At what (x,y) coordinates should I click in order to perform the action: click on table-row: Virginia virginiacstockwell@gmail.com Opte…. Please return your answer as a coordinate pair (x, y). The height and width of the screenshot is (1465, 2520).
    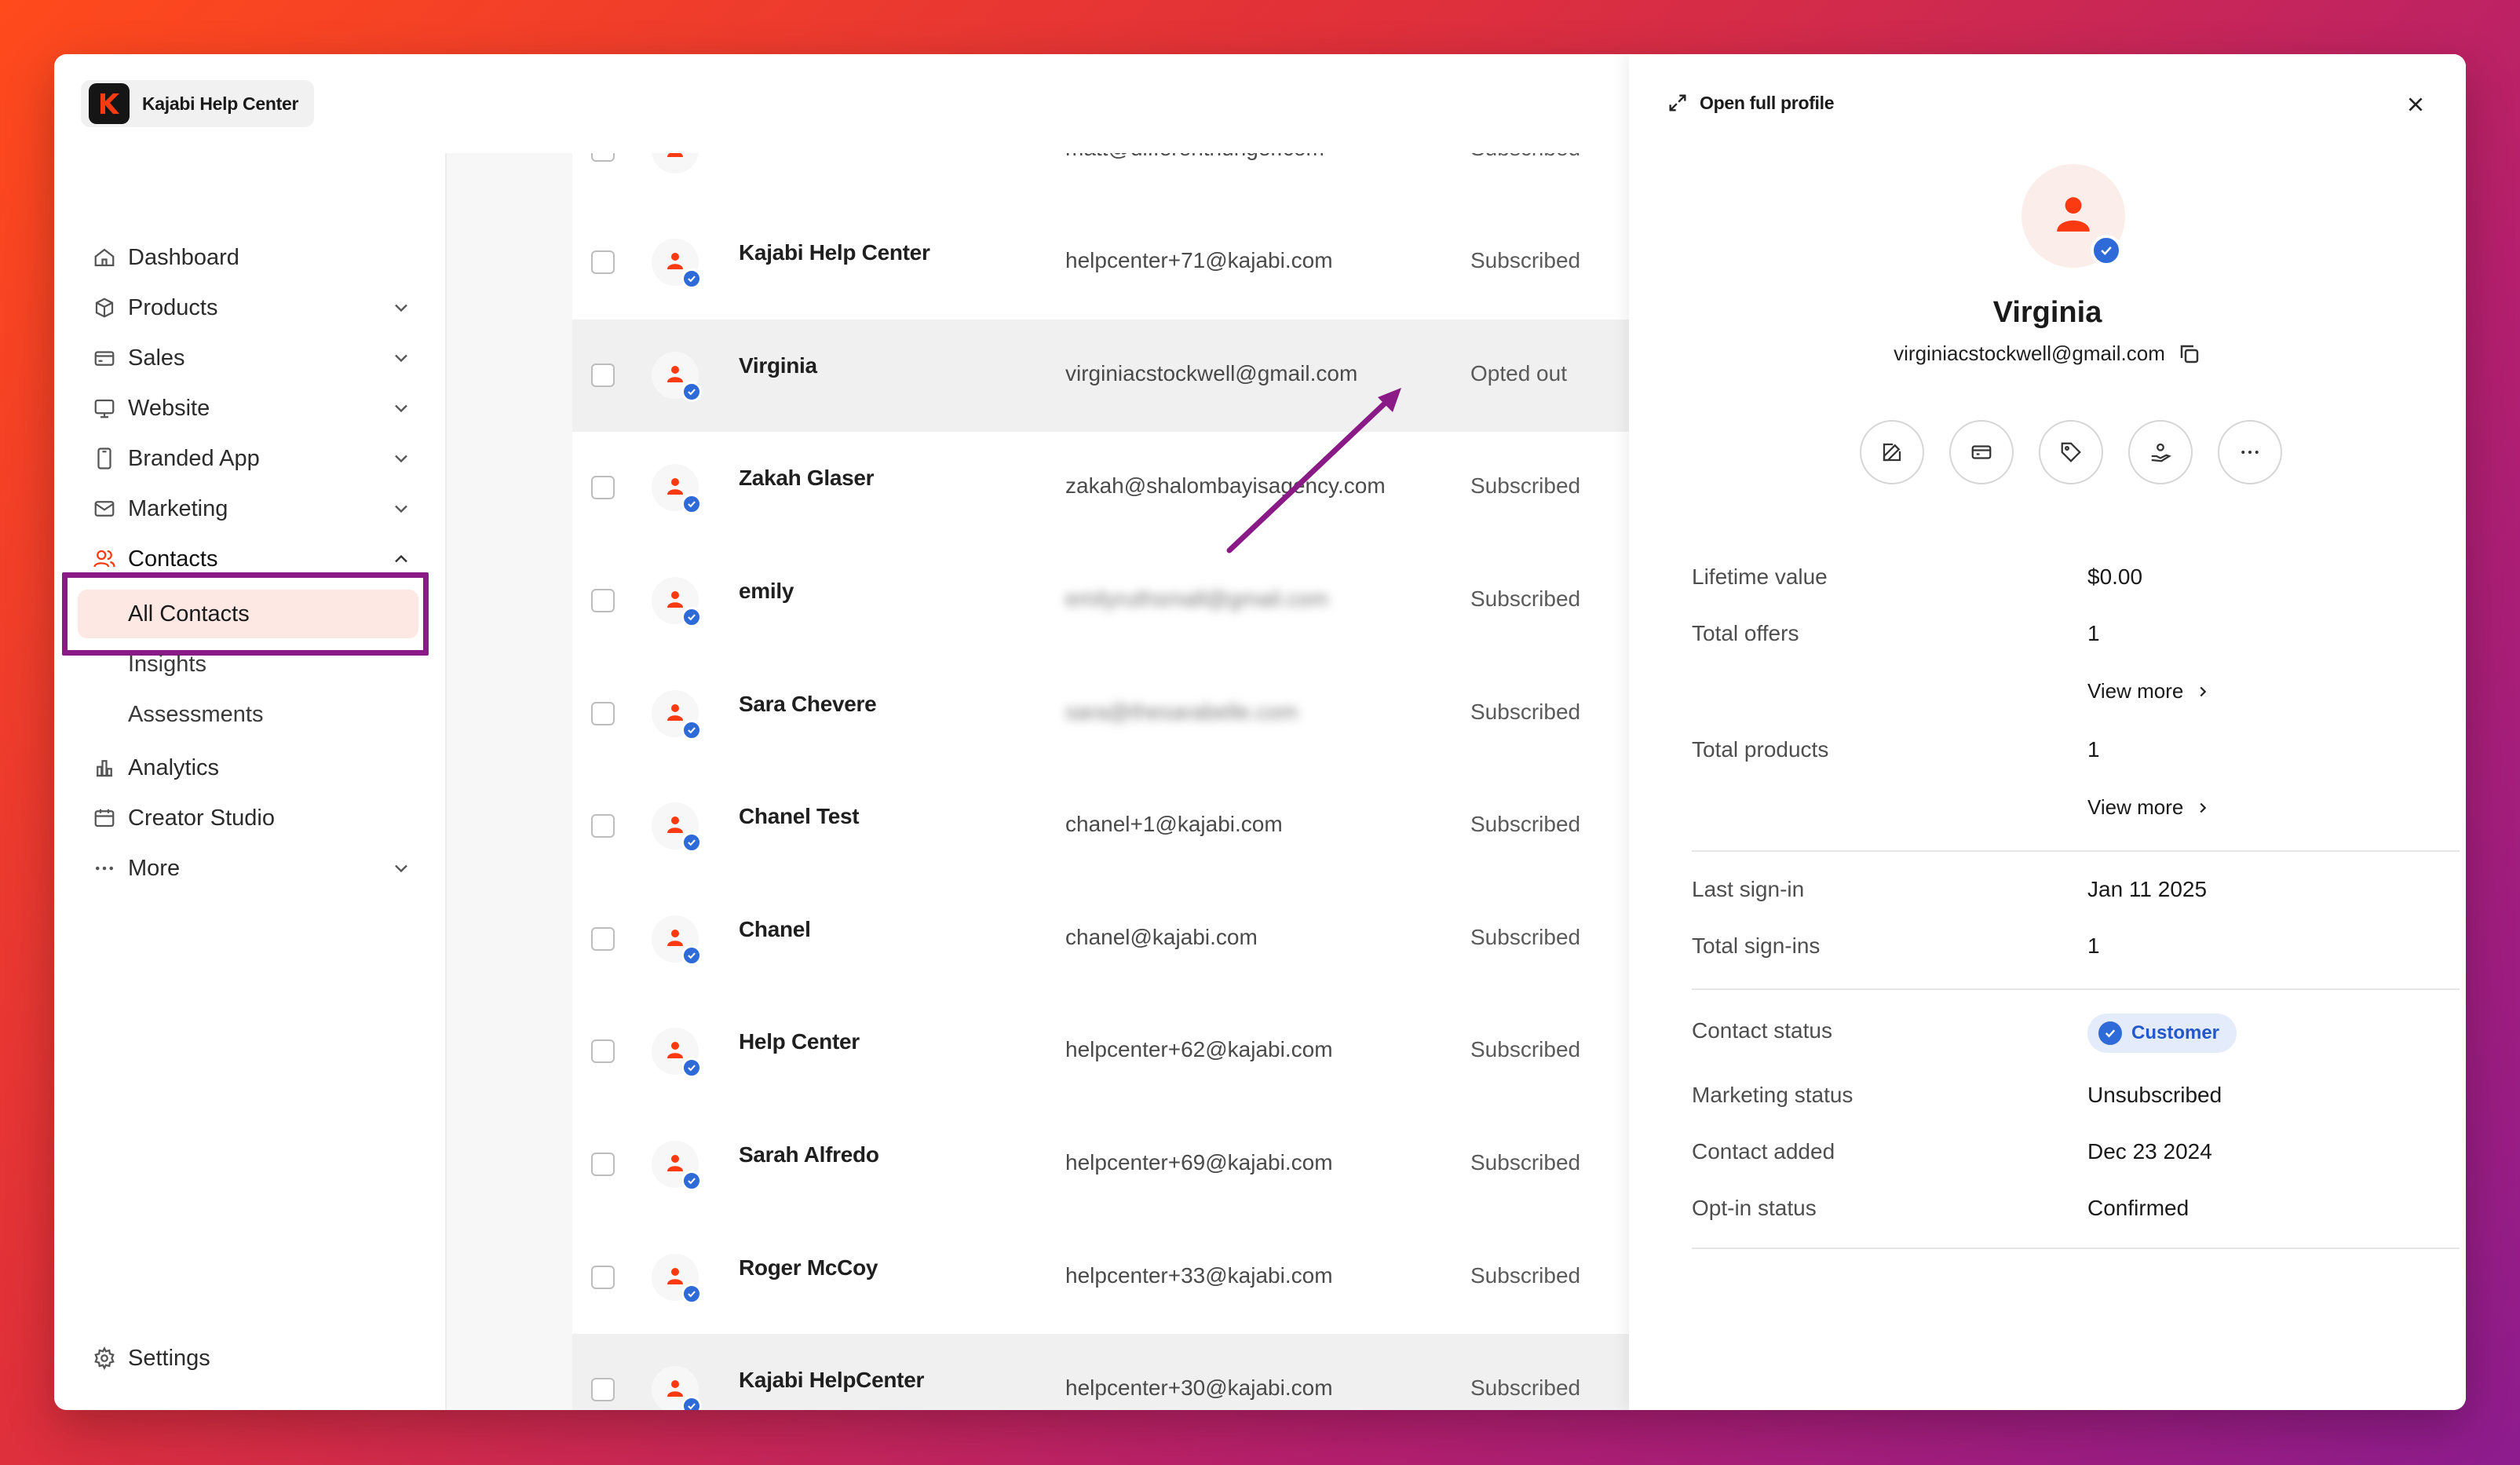
    Looking at the image, I should click on (1100, 376).